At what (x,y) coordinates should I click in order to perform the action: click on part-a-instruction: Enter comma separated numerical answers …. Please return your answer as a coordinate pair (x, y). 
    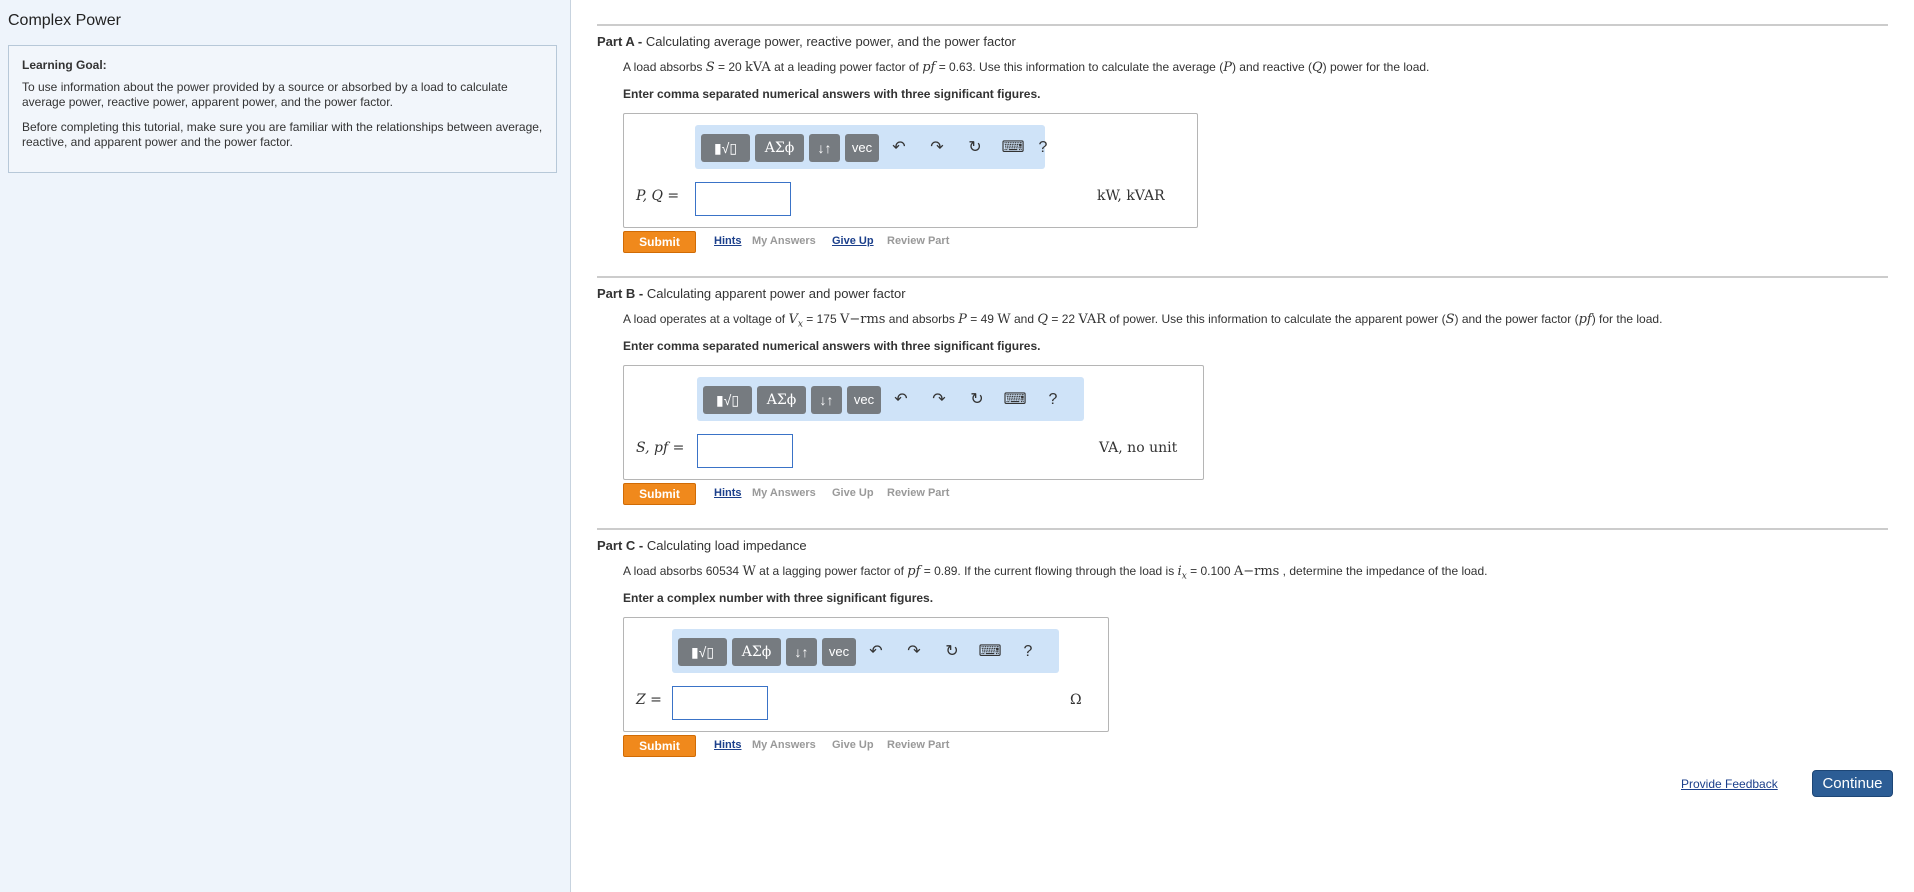
    Looking at the image, I should click on (832, 94).